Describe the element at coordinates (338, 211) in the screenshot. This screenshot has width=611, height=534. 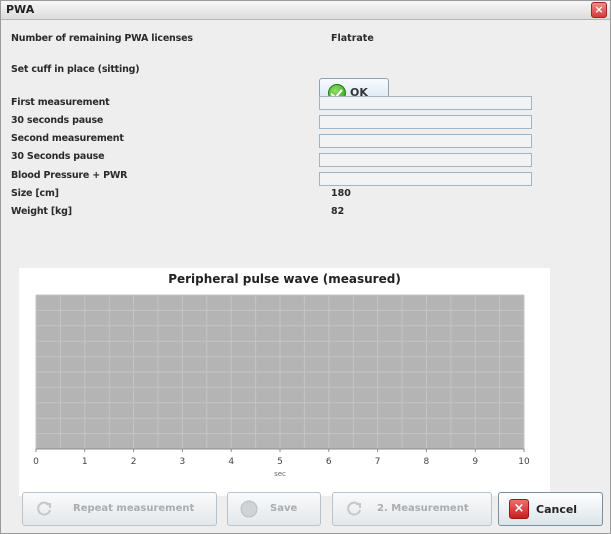
I see `weight-value: 82` at that location.